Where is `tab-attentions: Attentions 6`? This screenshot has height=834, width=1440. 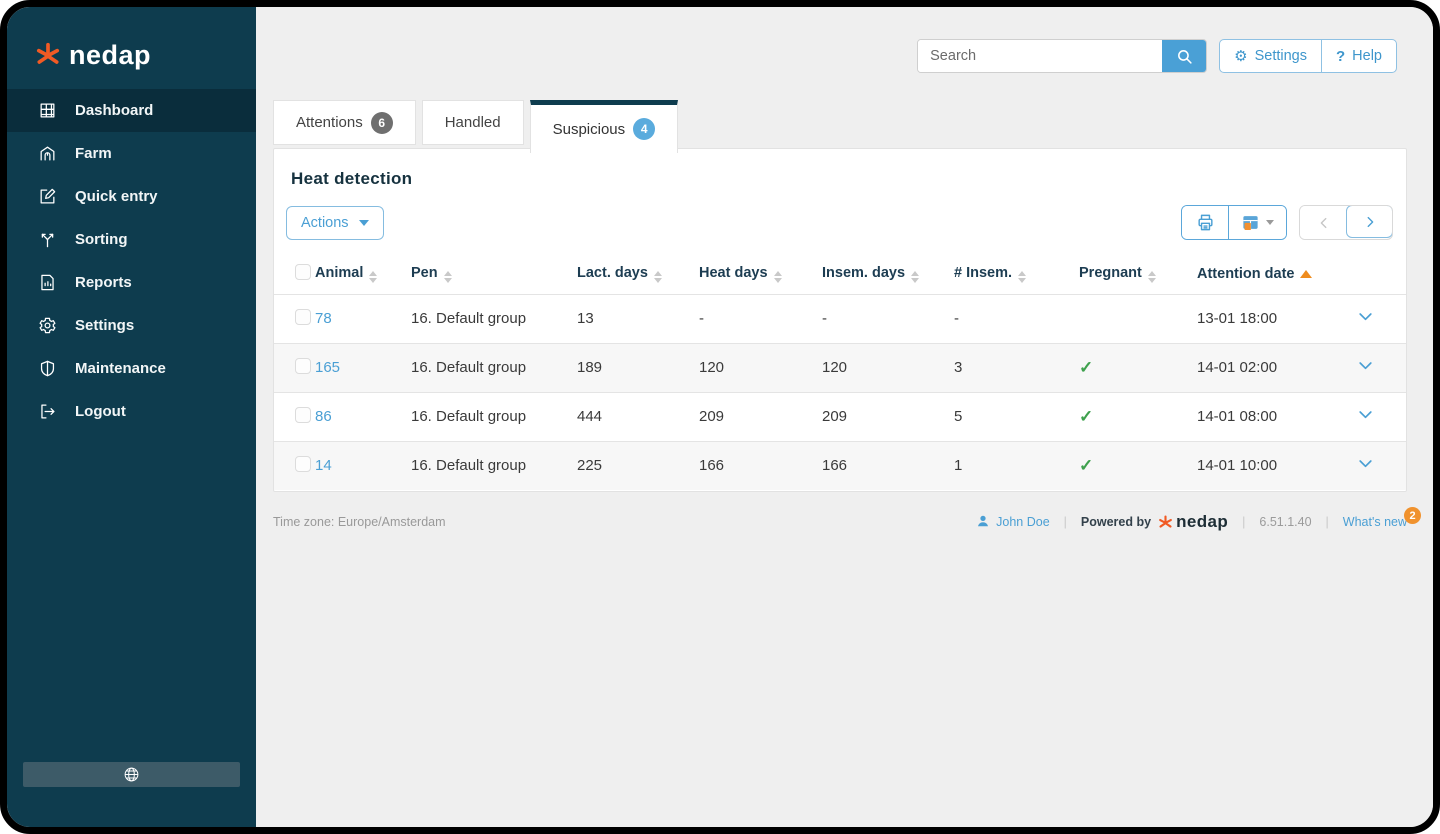
tab-attentions: Attentions 6 is located at coordinates (344, 122).